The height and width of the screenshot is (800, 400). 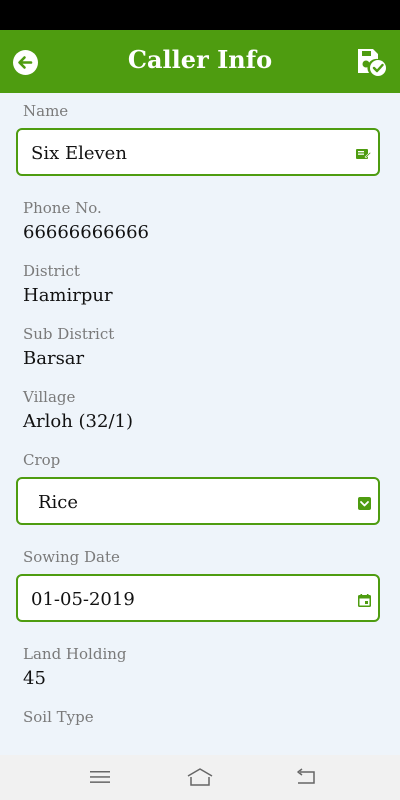 What do you see at coordinates (86, 232) in the screenshot?
I see `phone-value: 66666666666` at bounding box center [86, 232].